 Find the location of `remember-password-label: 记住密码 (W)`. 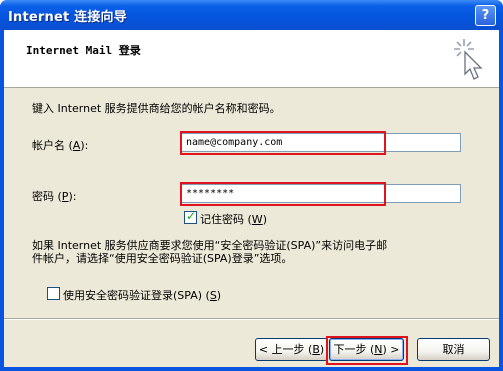

remember-password-label: 记住密码 (W) is located at coordinates (233, 219).